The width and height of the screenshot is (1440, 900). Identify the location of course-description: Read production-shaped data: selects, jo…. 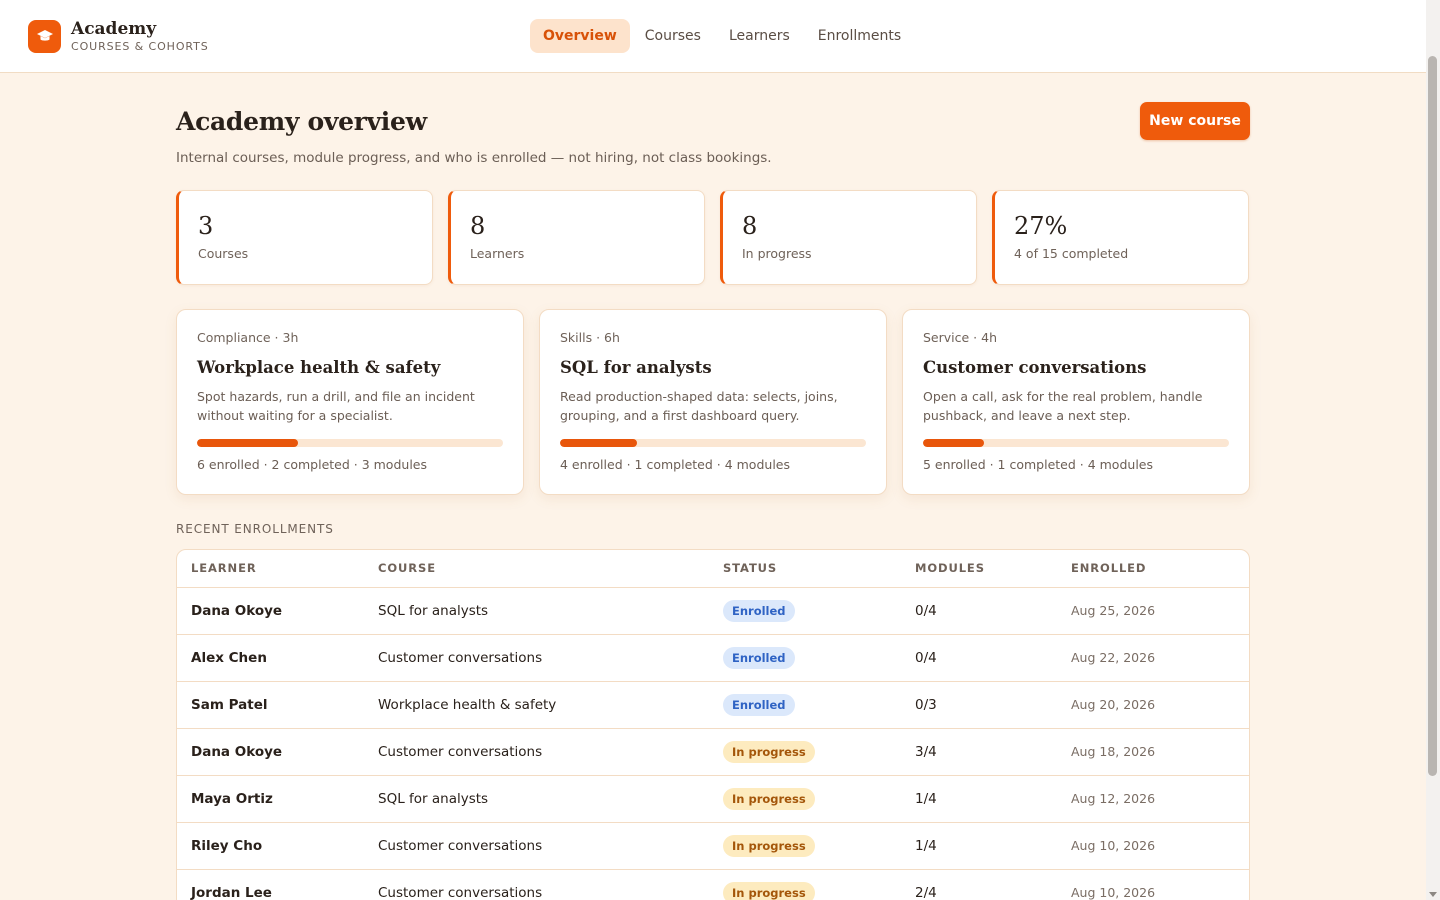
(699, 406).